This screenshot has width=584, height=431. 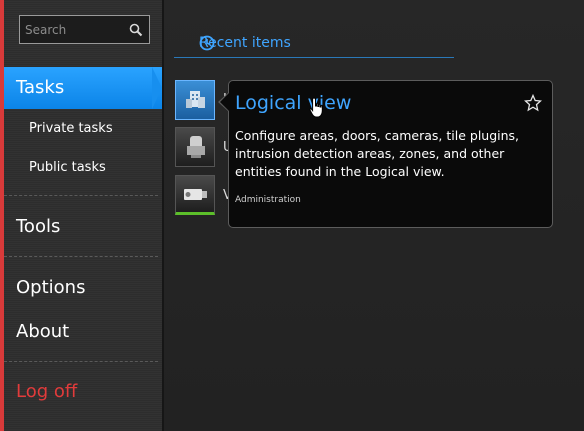 What do you see at coordinates (224, 102) in the screenshot?
I see `tooltip-pointer-inner` at bounding box center [224, 102].